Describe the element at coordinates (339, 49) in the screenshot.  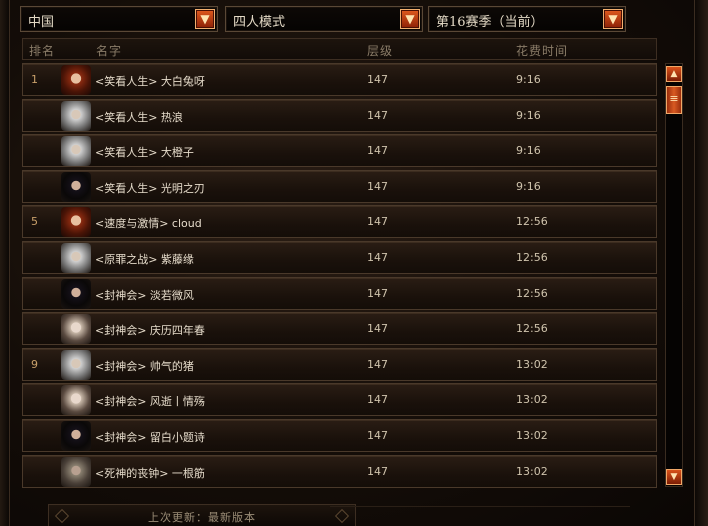
I see `leaderboard-header: 排名 名字 层级 花费时间` at that location.